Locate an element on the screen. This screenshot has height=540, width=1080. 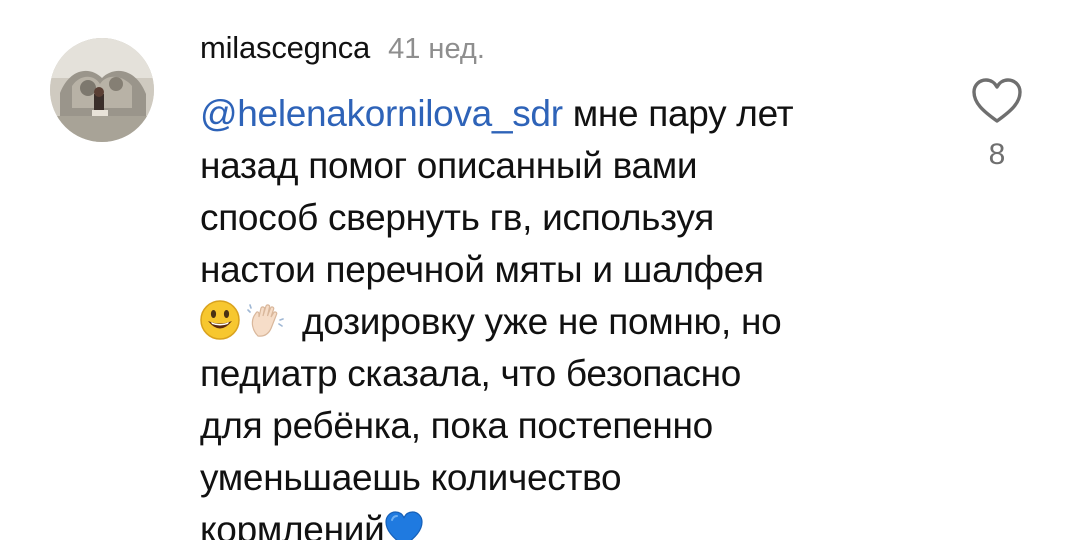
waving-hand-emoji is located at coordinates (266, 320).